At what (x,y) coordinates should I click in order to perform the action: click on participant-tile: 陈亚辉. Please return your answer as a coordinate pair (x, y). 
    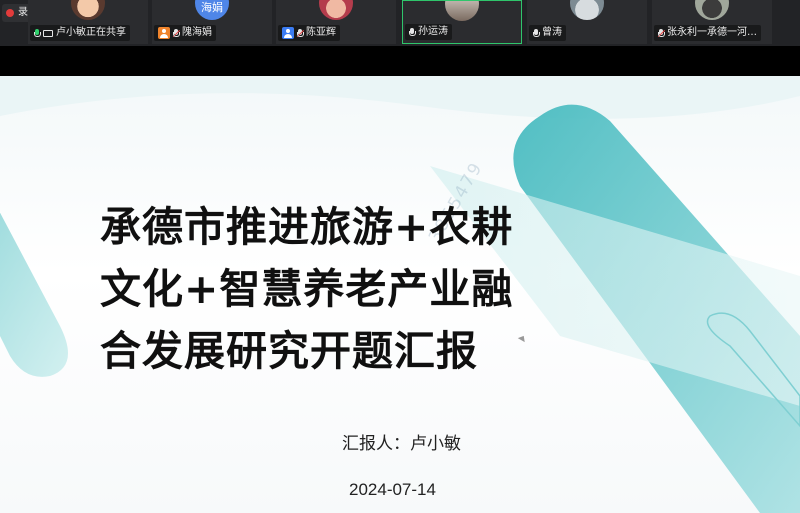
    Looking at the image, I should click on (336, 22).